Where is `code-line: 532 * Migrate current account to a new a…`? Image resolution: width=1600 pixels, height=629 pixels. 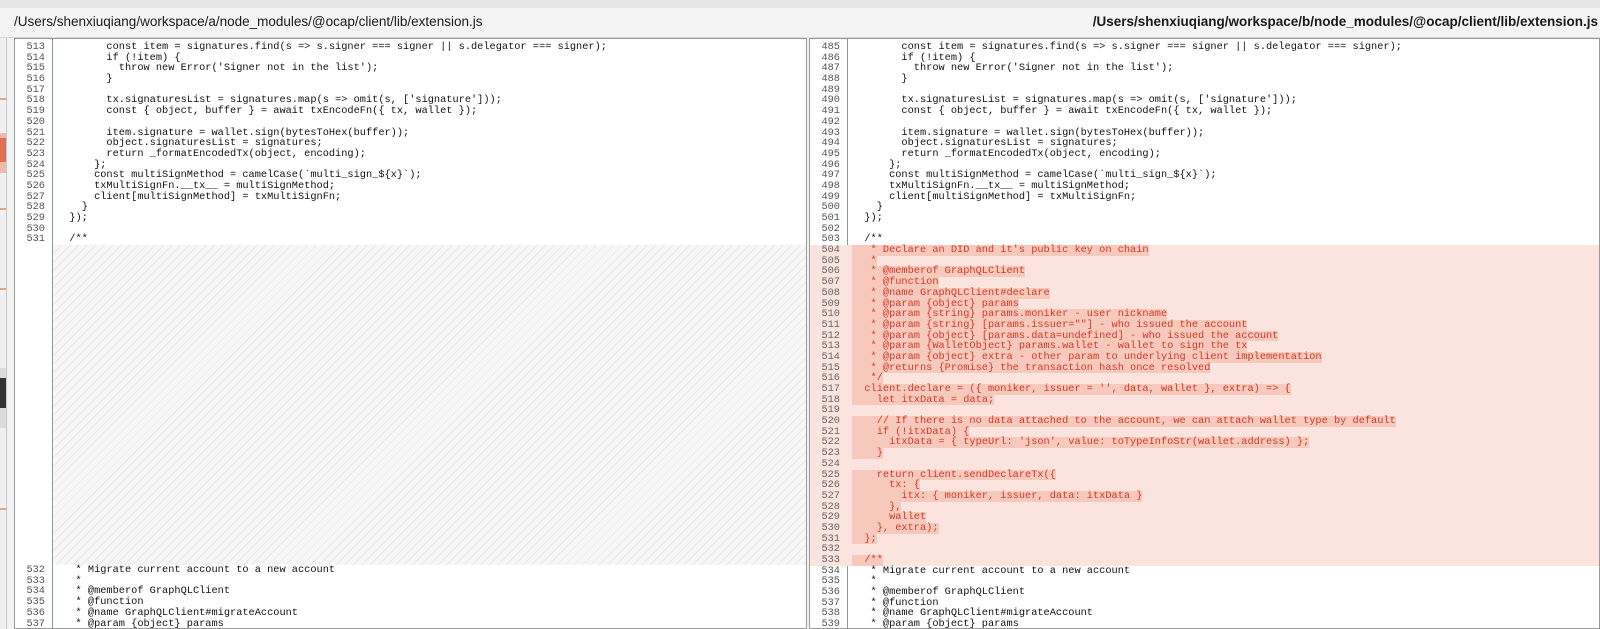
code-line: 532 * Migrate current account to a new a… is located at coordinates (410, 570).